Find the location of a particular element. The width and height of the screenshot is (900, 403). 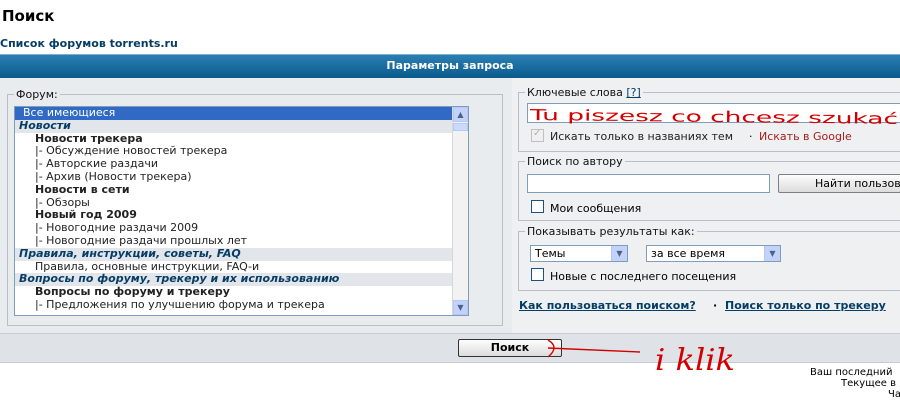

keywords-legend-wrap: Ключевые слова [?] is located at coordinates (584, 92).